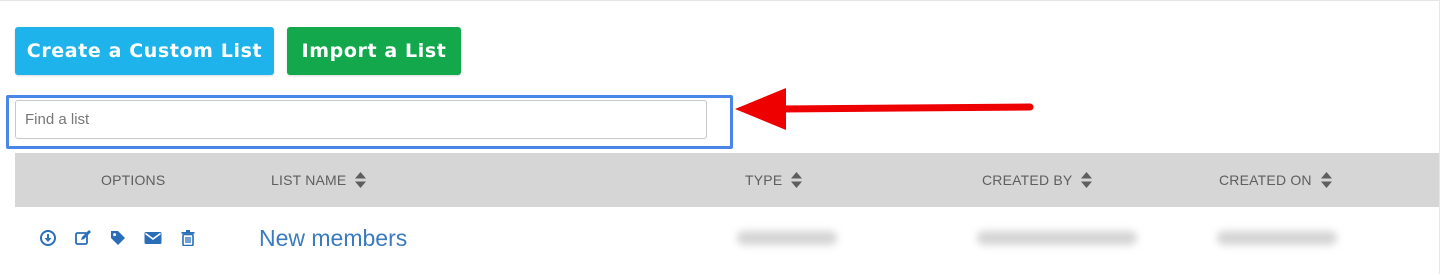 The width and height of the screenshot is (1441, 275). What do you see at coordinates (83, 238) in the screenshot?
I see `edit-icon` at bounding box center [83, 238].